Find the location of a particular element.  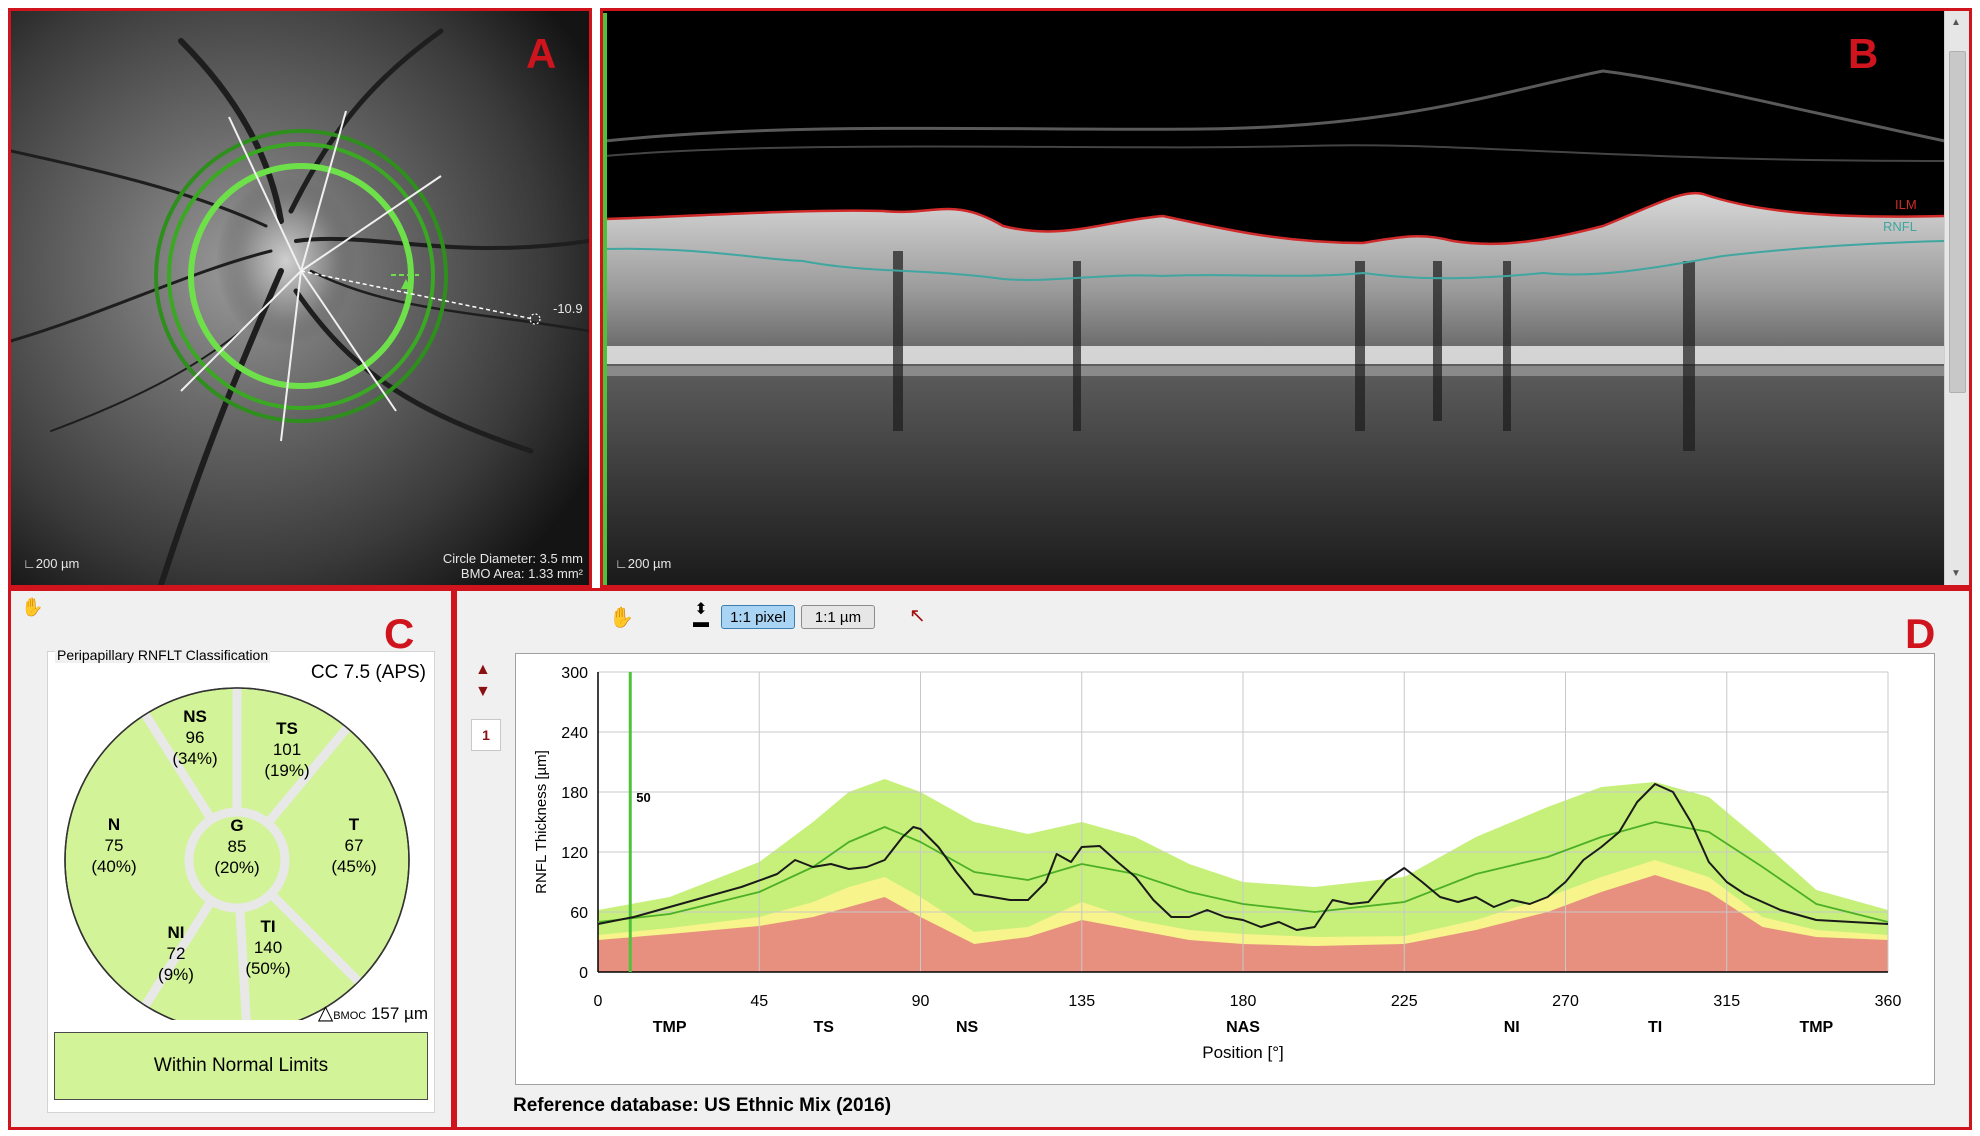

classification-title: Peripapillary RNFLT Classification is located at coordinates (163, 655).